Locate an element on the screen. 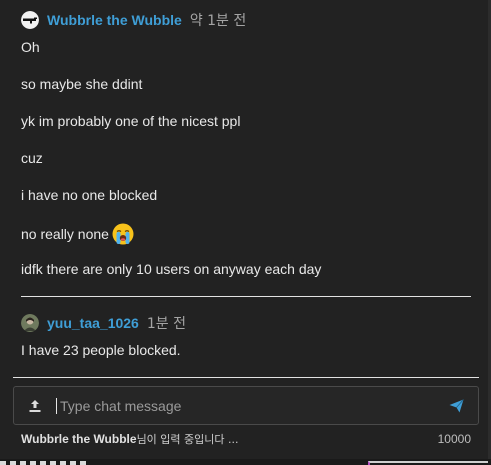 The height and width of the screenshot is (465, 491). chat-input-box is located at coordinates (246, 405).